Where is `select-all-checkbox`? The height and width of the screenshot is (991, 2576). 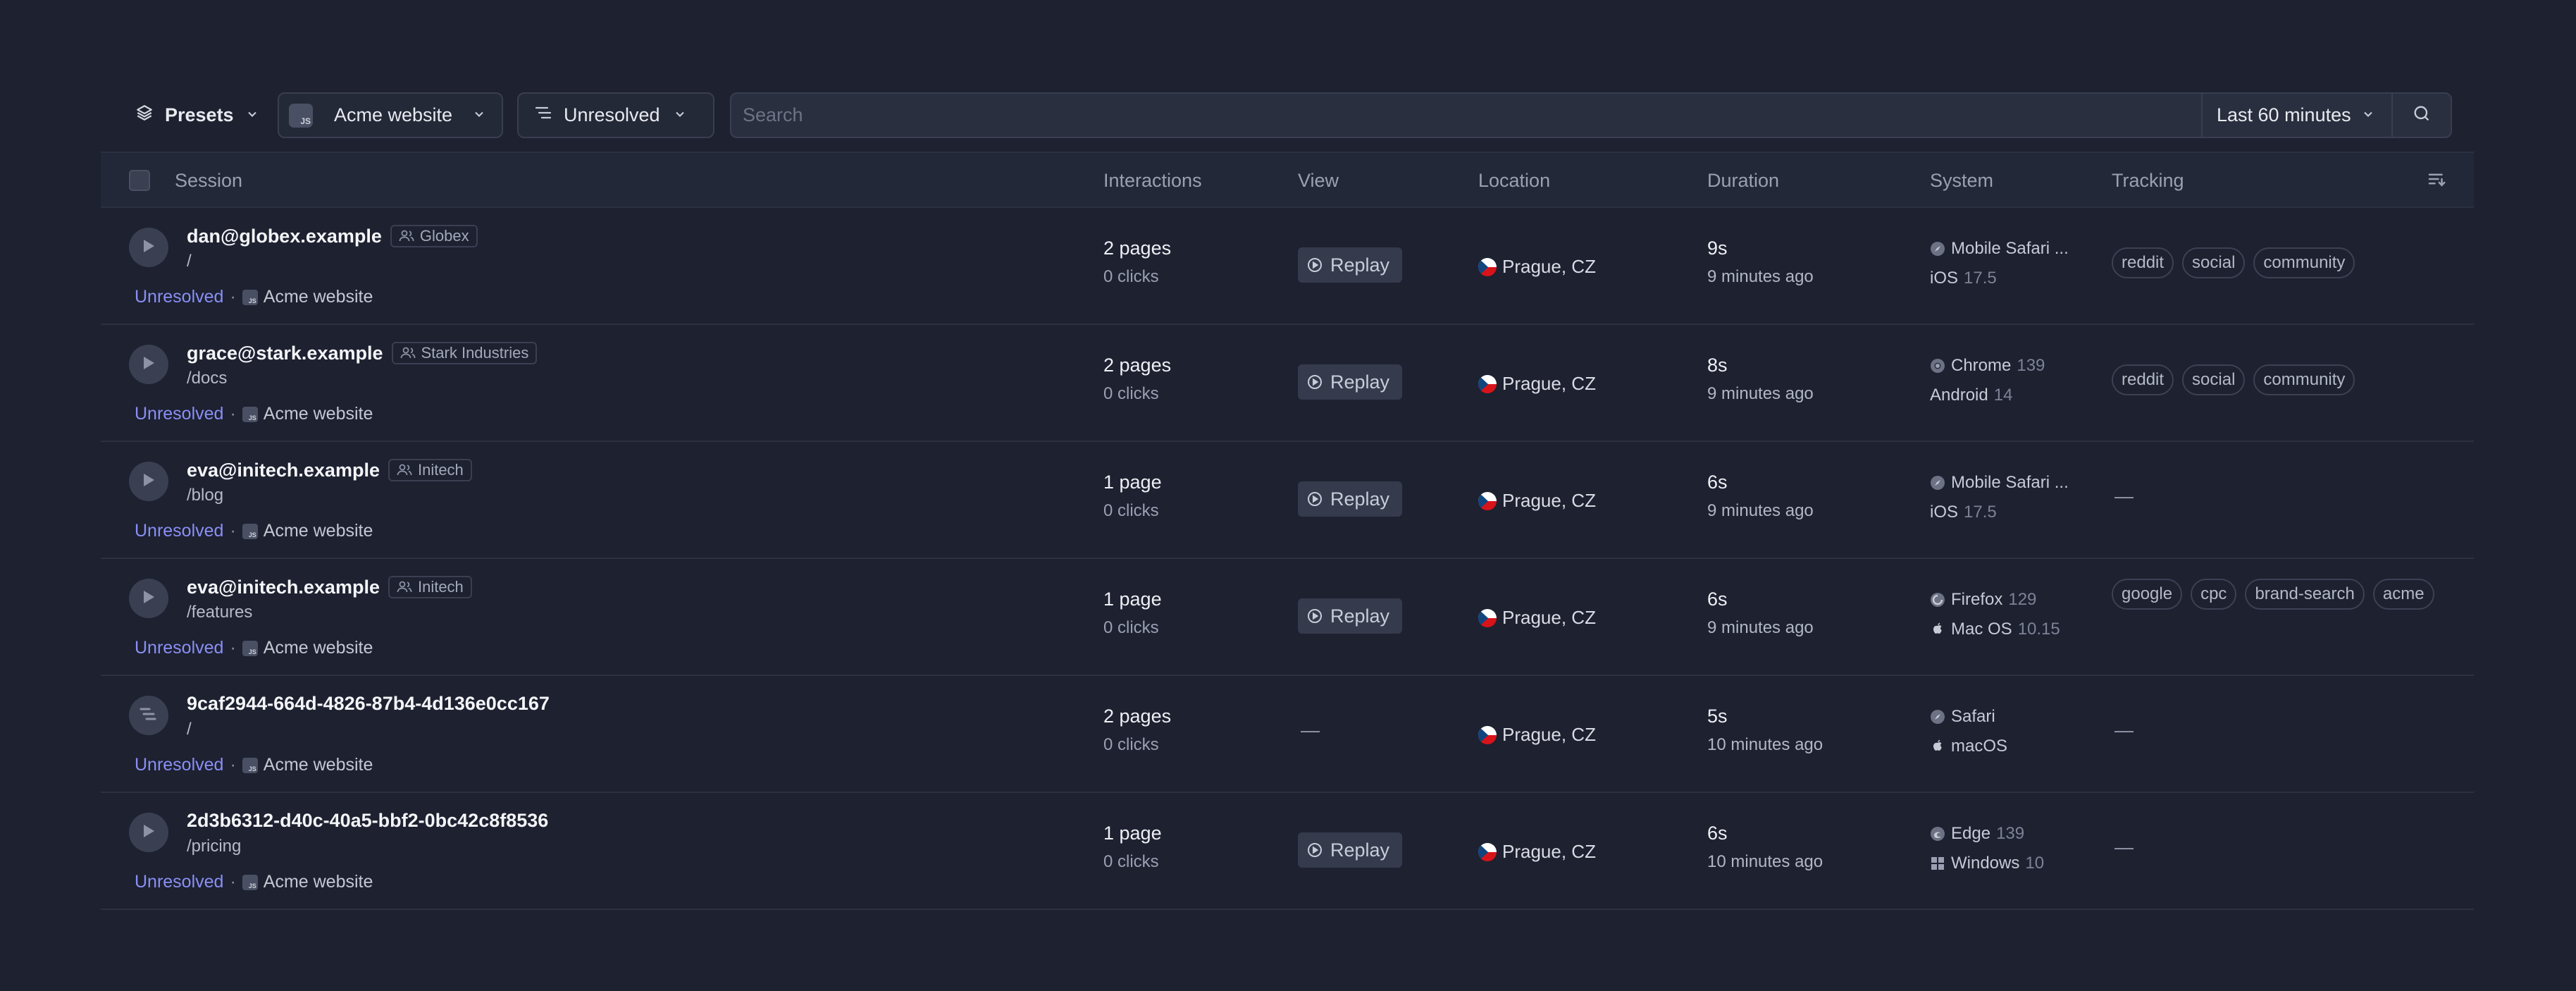
select-all-checkbox is located at coordinates (139, 180).